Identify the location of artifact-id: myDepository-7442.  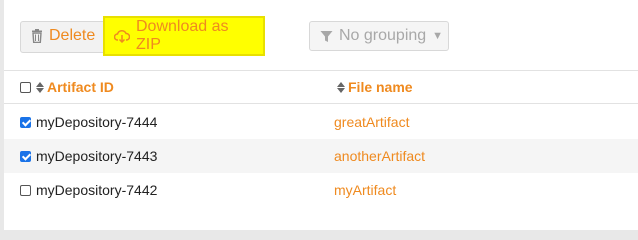
(97, 190).